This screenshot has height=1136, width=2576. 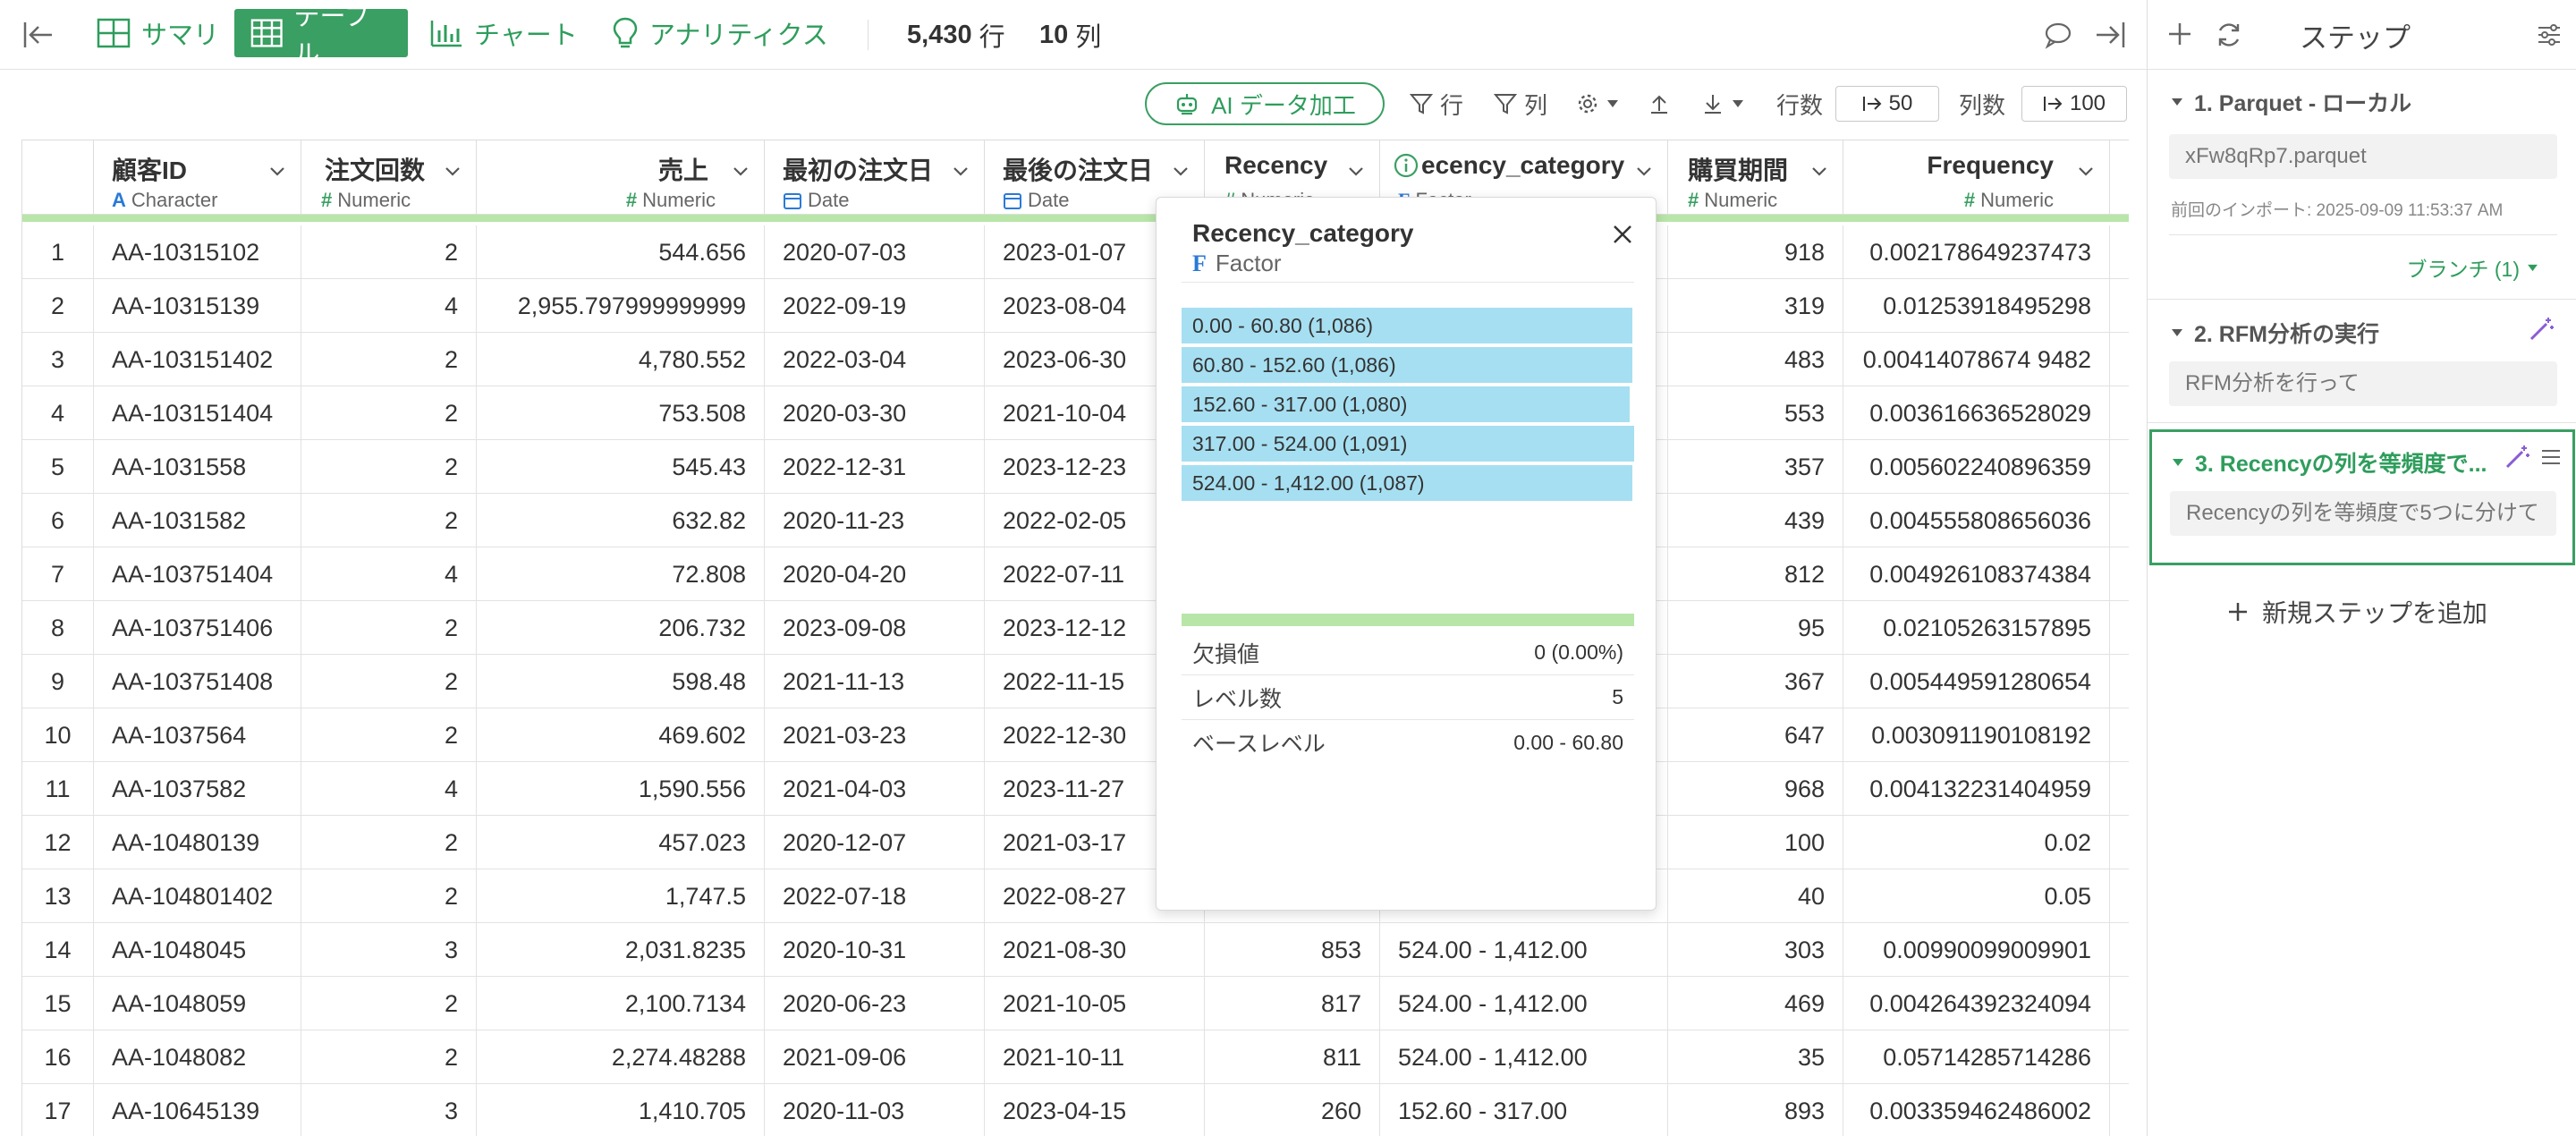 What do you see at coordinates (2363, 513) in the screenshot?
I see `step-3-detail: Recencyの列を等頻度で5つに分けて` at bounding box center [2363, 513].